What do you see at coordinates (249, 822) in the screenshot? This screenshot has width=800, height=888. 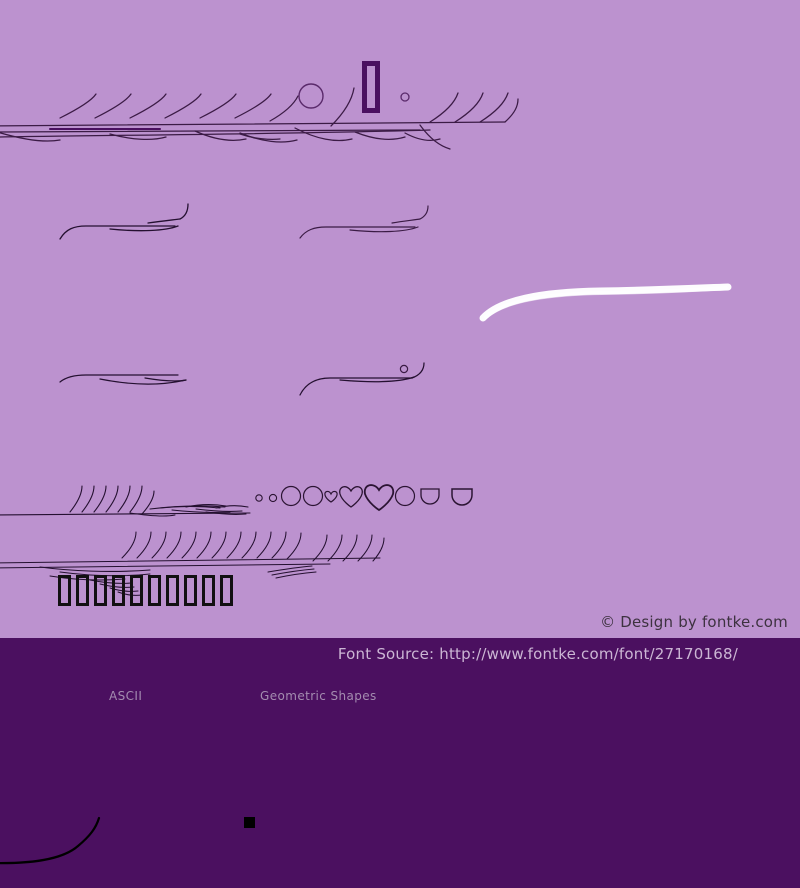 I see `filled-square-glyph` at bounding box center [249, 822].